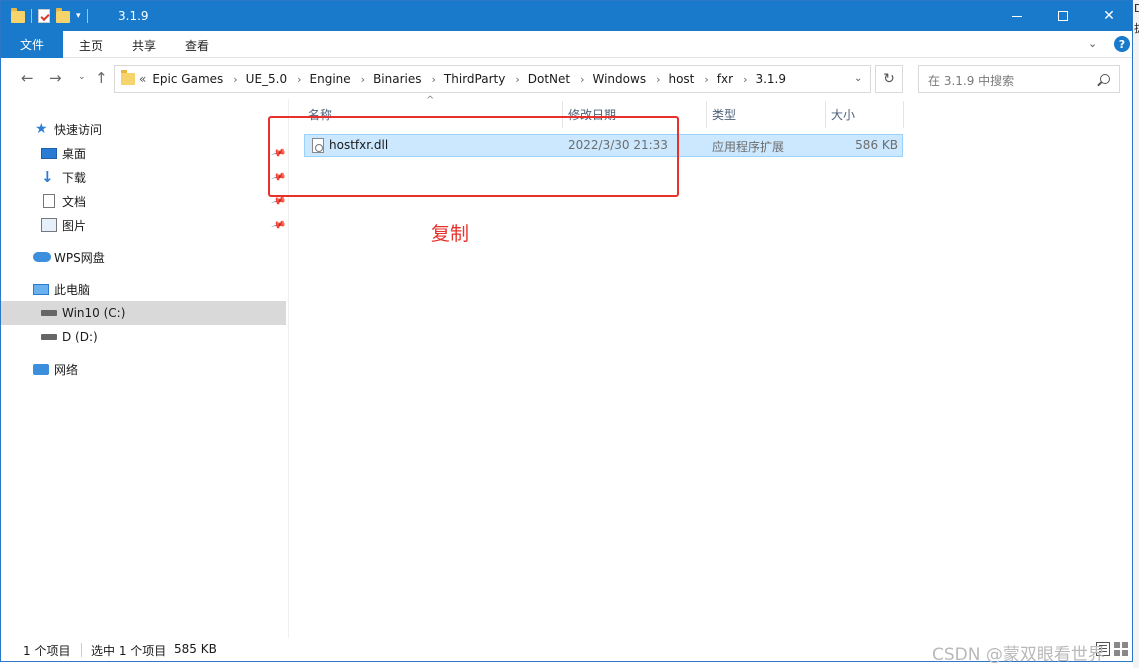  Describe the element at coordinates (278, 225) in the screenshot. I see `pin-icon: 📌` at that location.